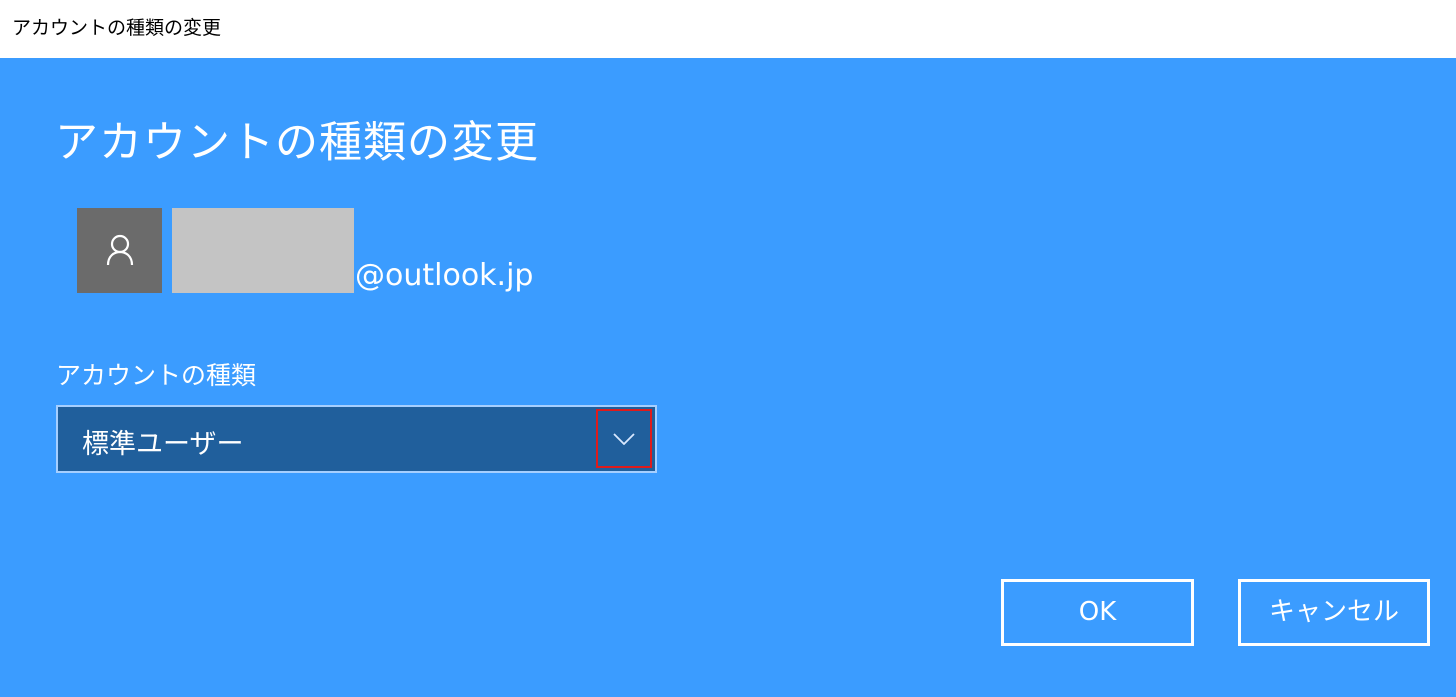  What do you see at coordinates (1334, 612) in the screenshot?
I see `cancel-button: キャンセル` at bounding box center [1334, 612].